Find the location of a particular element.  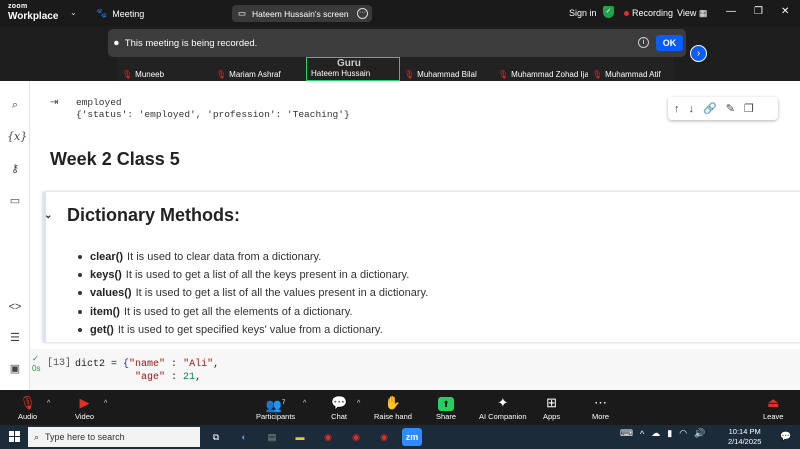

participant-tile: 🎙 Muhammad Bilal is located at coordinates (447, 69).